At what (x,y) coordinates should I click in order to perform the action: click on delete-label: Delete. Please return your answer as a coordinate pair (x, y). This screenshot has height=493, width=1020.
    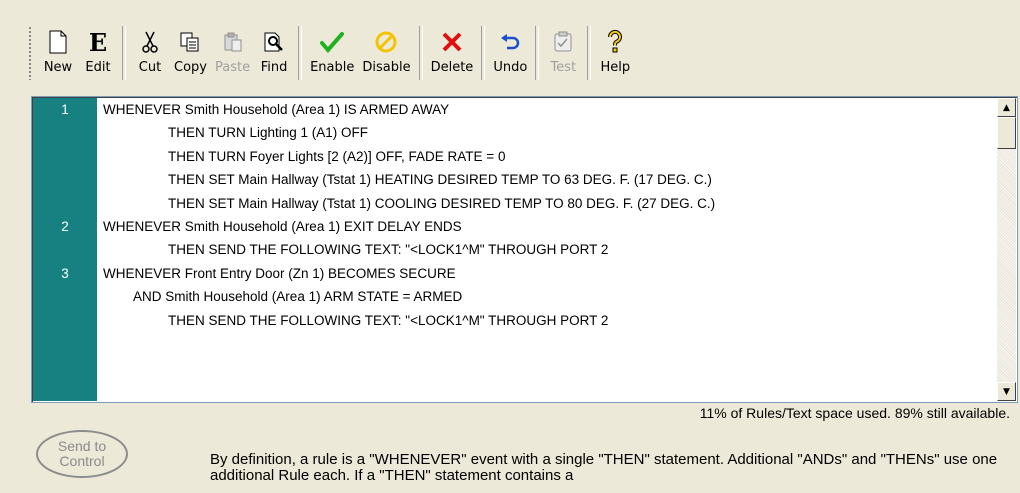
    Looking at the image, I should click on (452, 67).